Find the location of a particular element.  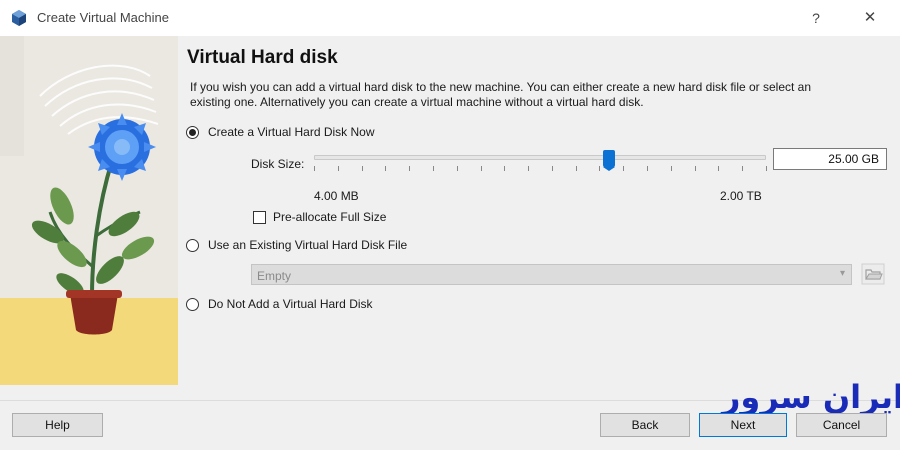

disk-size-slider is located at coordinates (540, 160).